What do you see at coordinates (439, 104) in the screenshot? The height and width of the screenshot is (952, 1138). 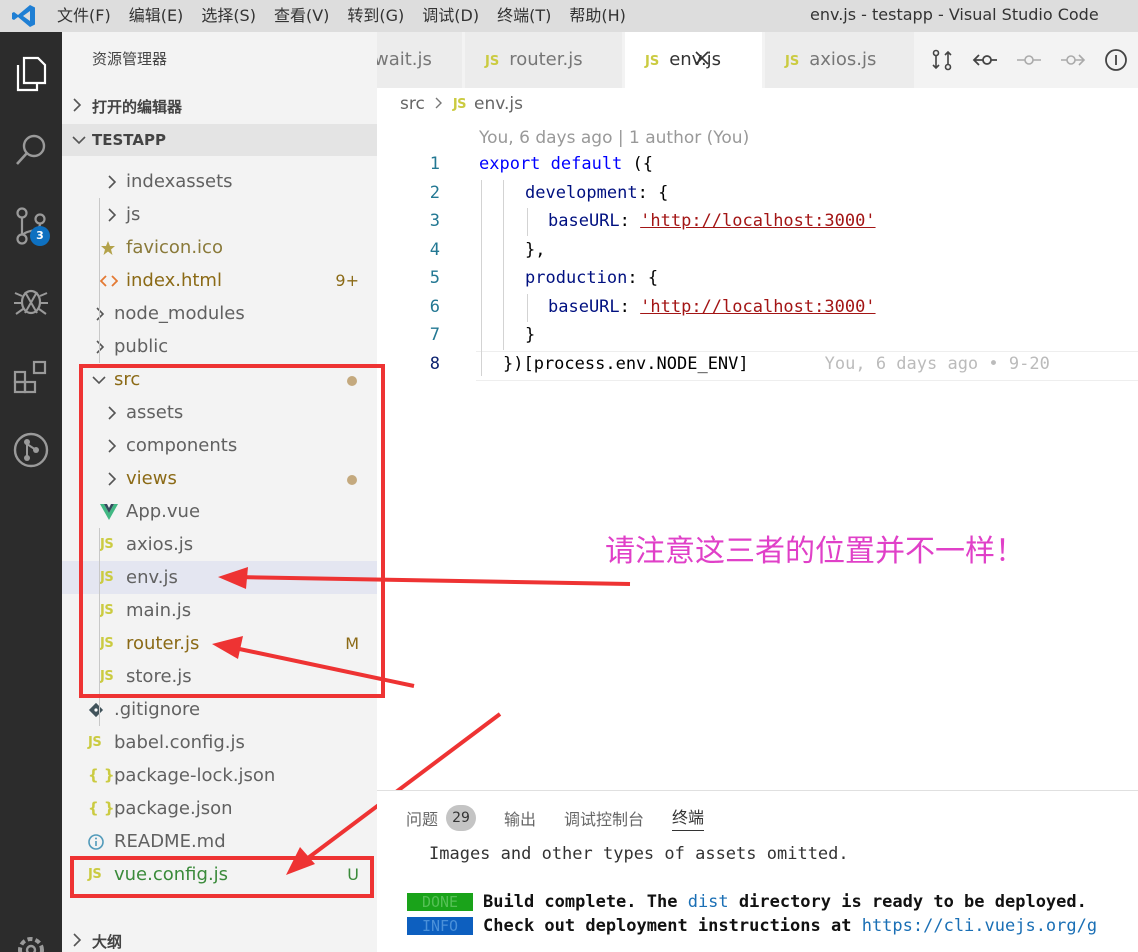 I see `breadcrumb-separator-icon` at bounding box center [439, 104].